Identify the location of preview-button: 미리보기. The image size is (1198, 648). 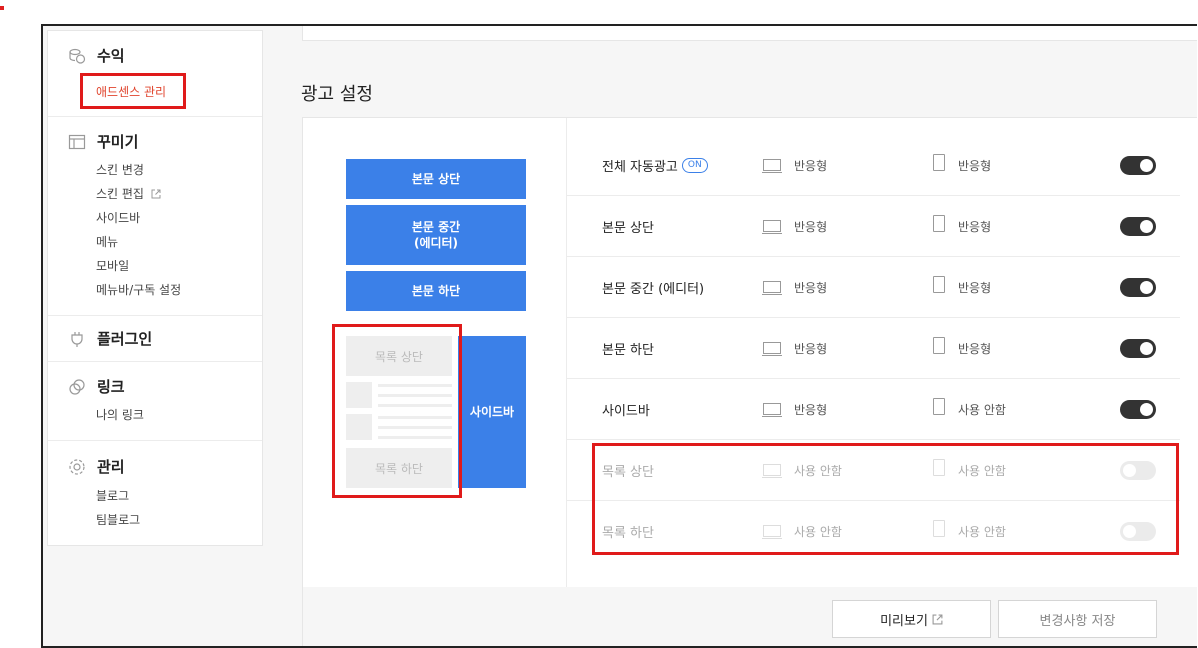
(911, 619).